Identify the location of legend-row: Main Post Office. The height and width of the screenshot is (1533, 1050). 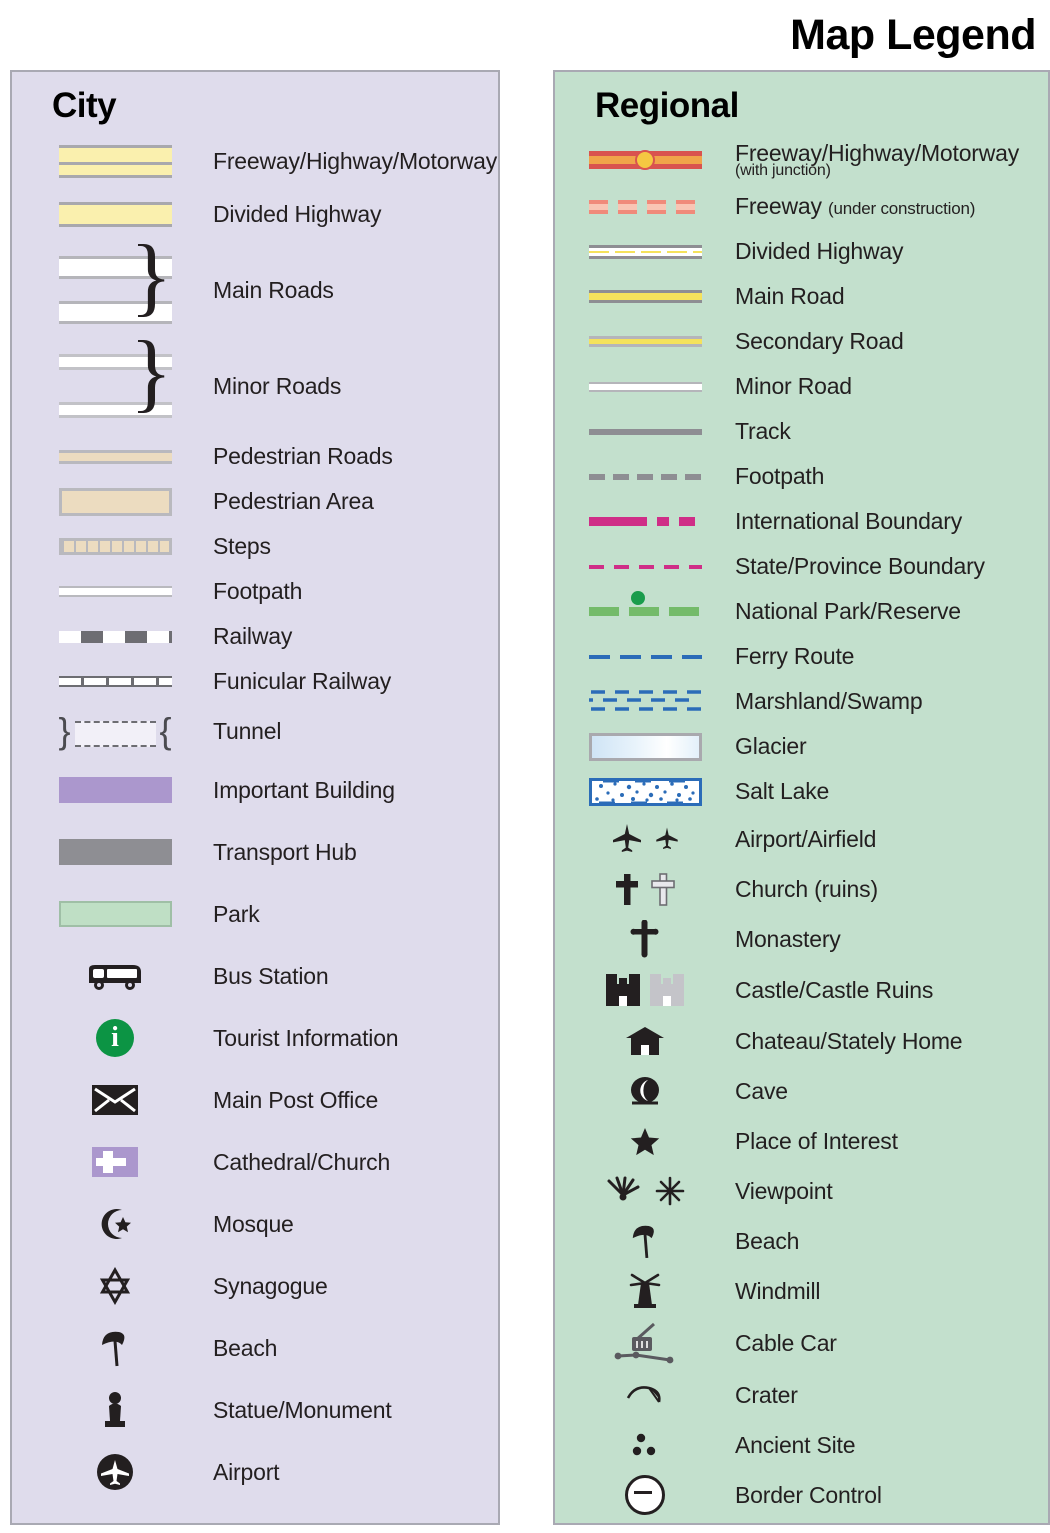
(255, 1100).